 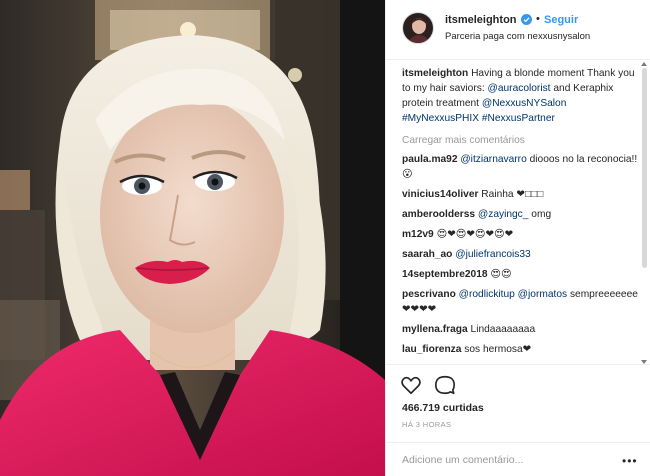 I want to click on comment: myllena.fraga Lindaaaaaaaa, so click(x=521, y=329).